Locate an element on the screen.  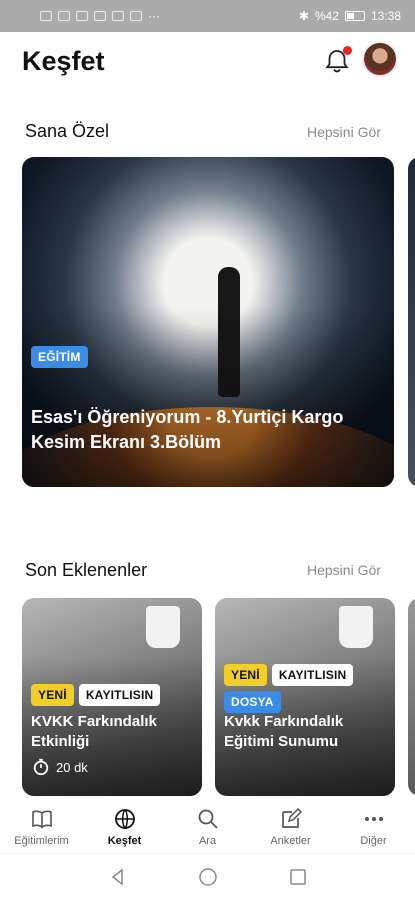
clock: 13:38 is located at coordinates (385, 16).